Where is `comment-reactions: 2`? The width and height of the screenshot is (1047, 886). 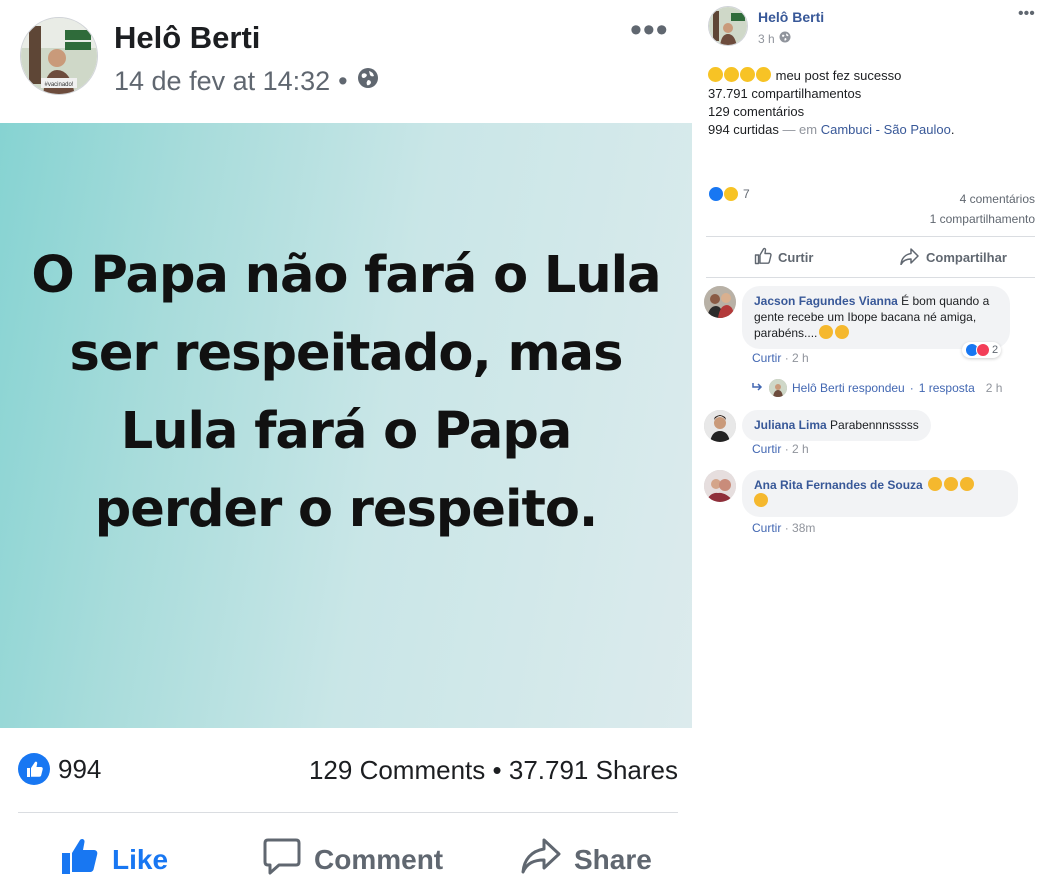 comment-reactions: 2 is located at coordinates (982, 350).